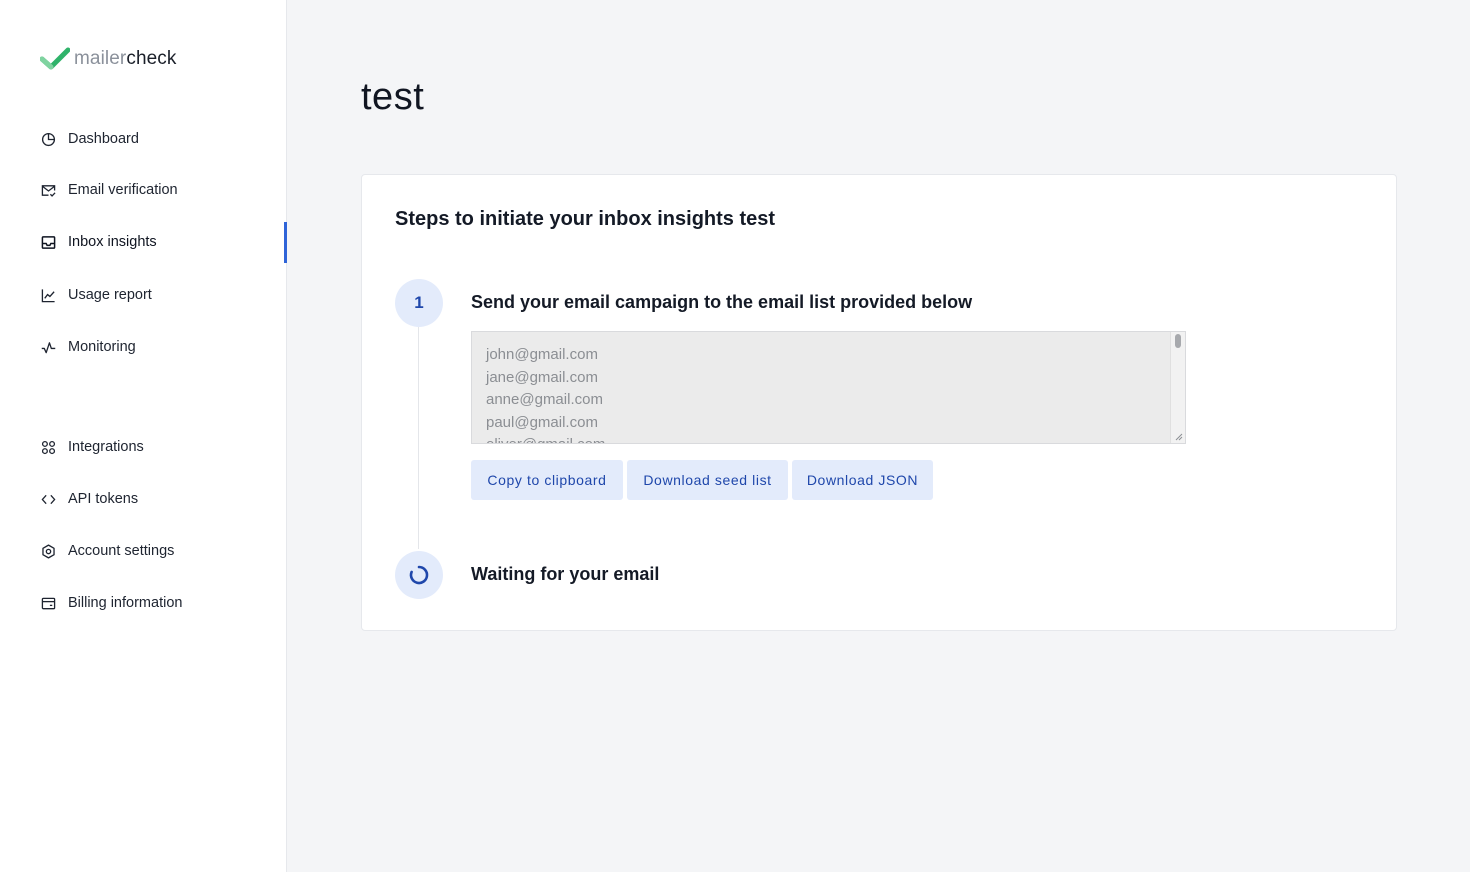 The width and height of the screenshot is (1470, 872). I want to click on seed-list-scrollbar, so click(1177, 387).